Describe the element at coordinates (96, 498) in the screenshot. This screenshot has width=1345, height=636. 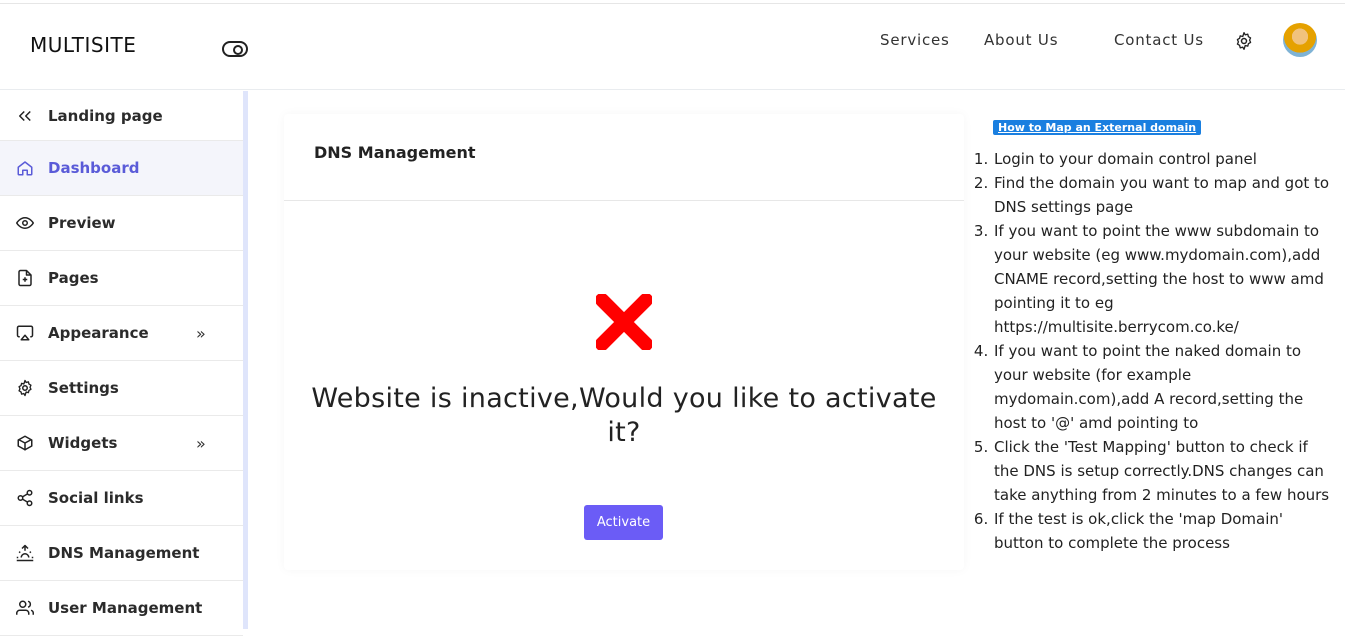
I see `sidebar-item-label: Social links` at that location.